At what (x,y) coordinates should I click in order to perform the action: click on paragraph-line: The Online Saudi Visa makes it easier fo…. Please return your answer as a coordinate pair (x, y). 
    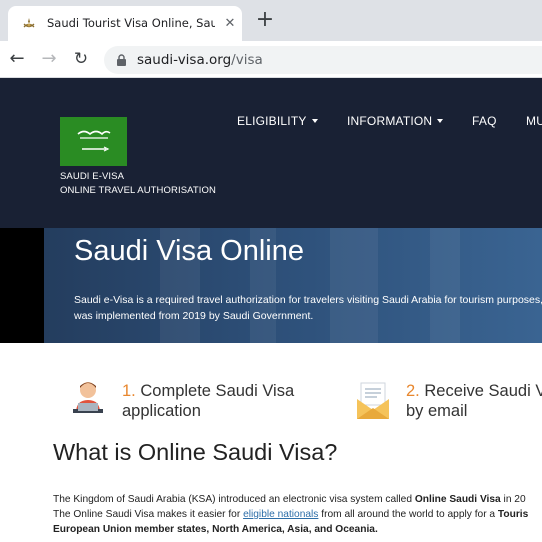
    Looking at the image, I should click on (297, 514).